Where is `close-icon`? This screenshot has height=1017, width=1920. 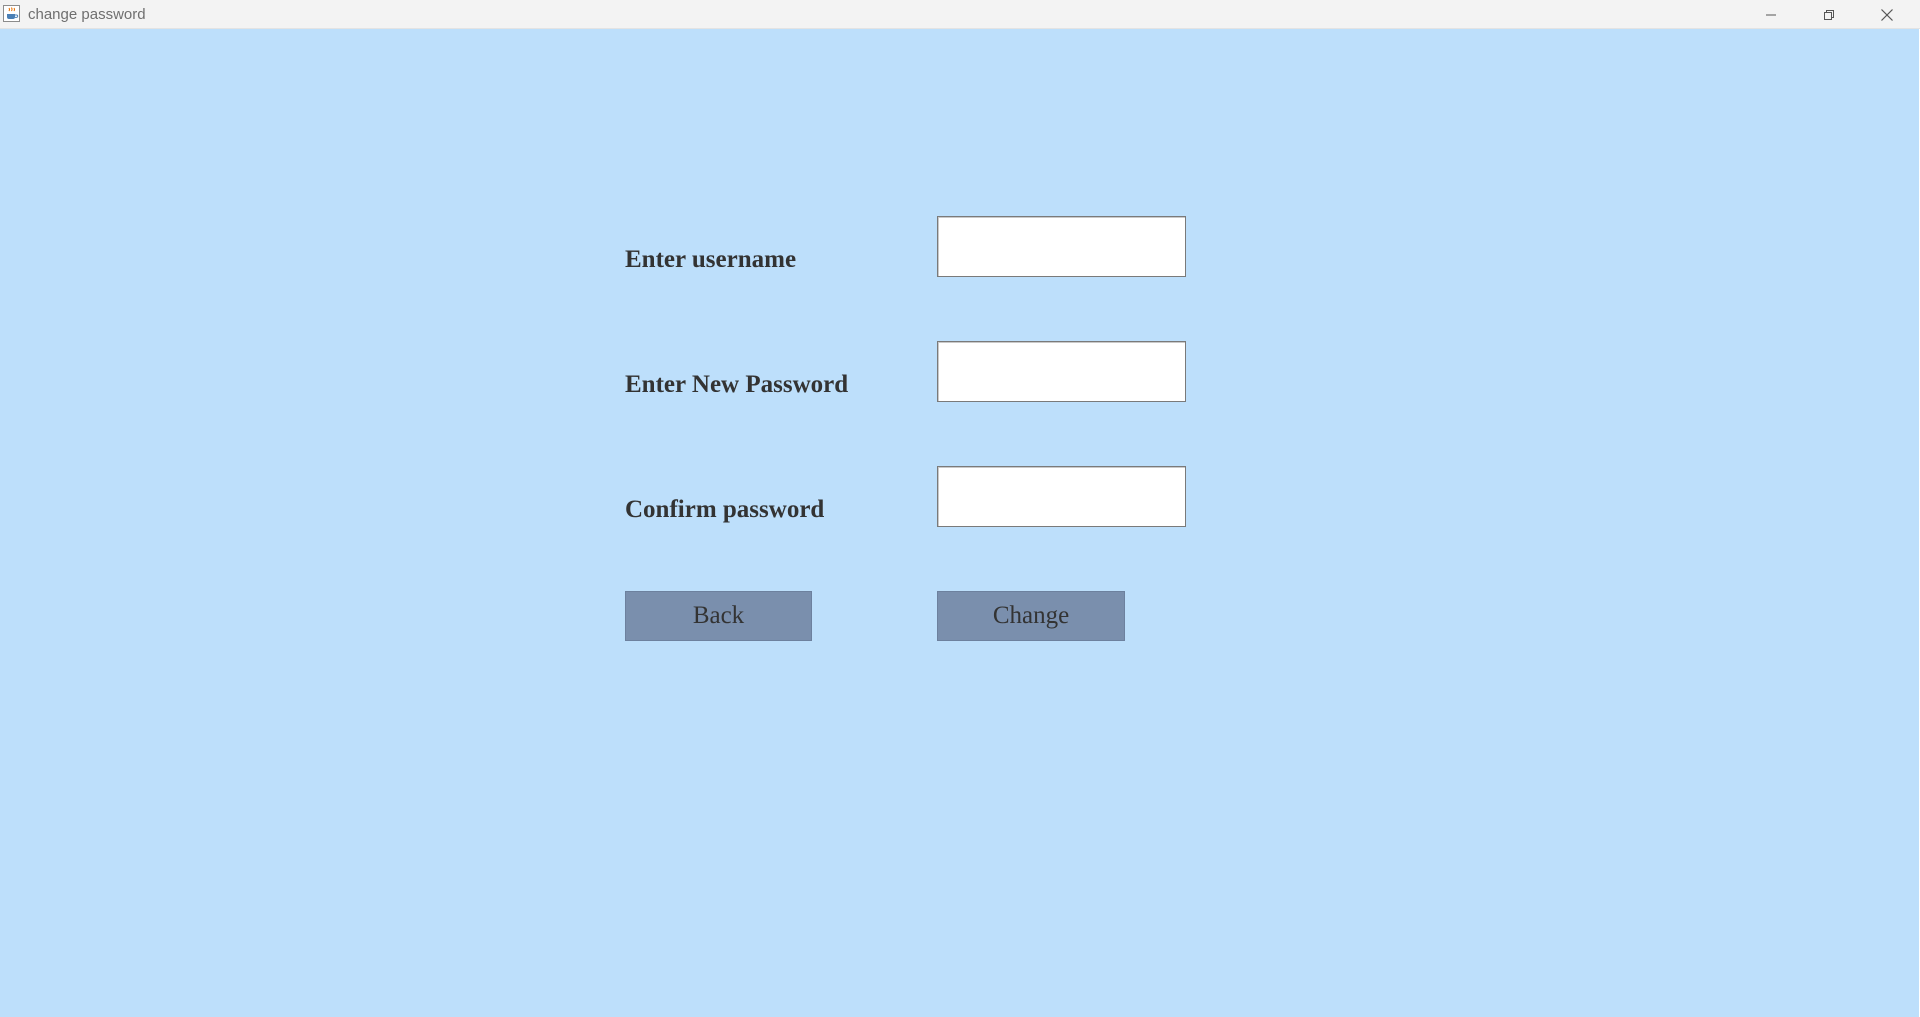 close-icon is located at coordinates (1887, 14).